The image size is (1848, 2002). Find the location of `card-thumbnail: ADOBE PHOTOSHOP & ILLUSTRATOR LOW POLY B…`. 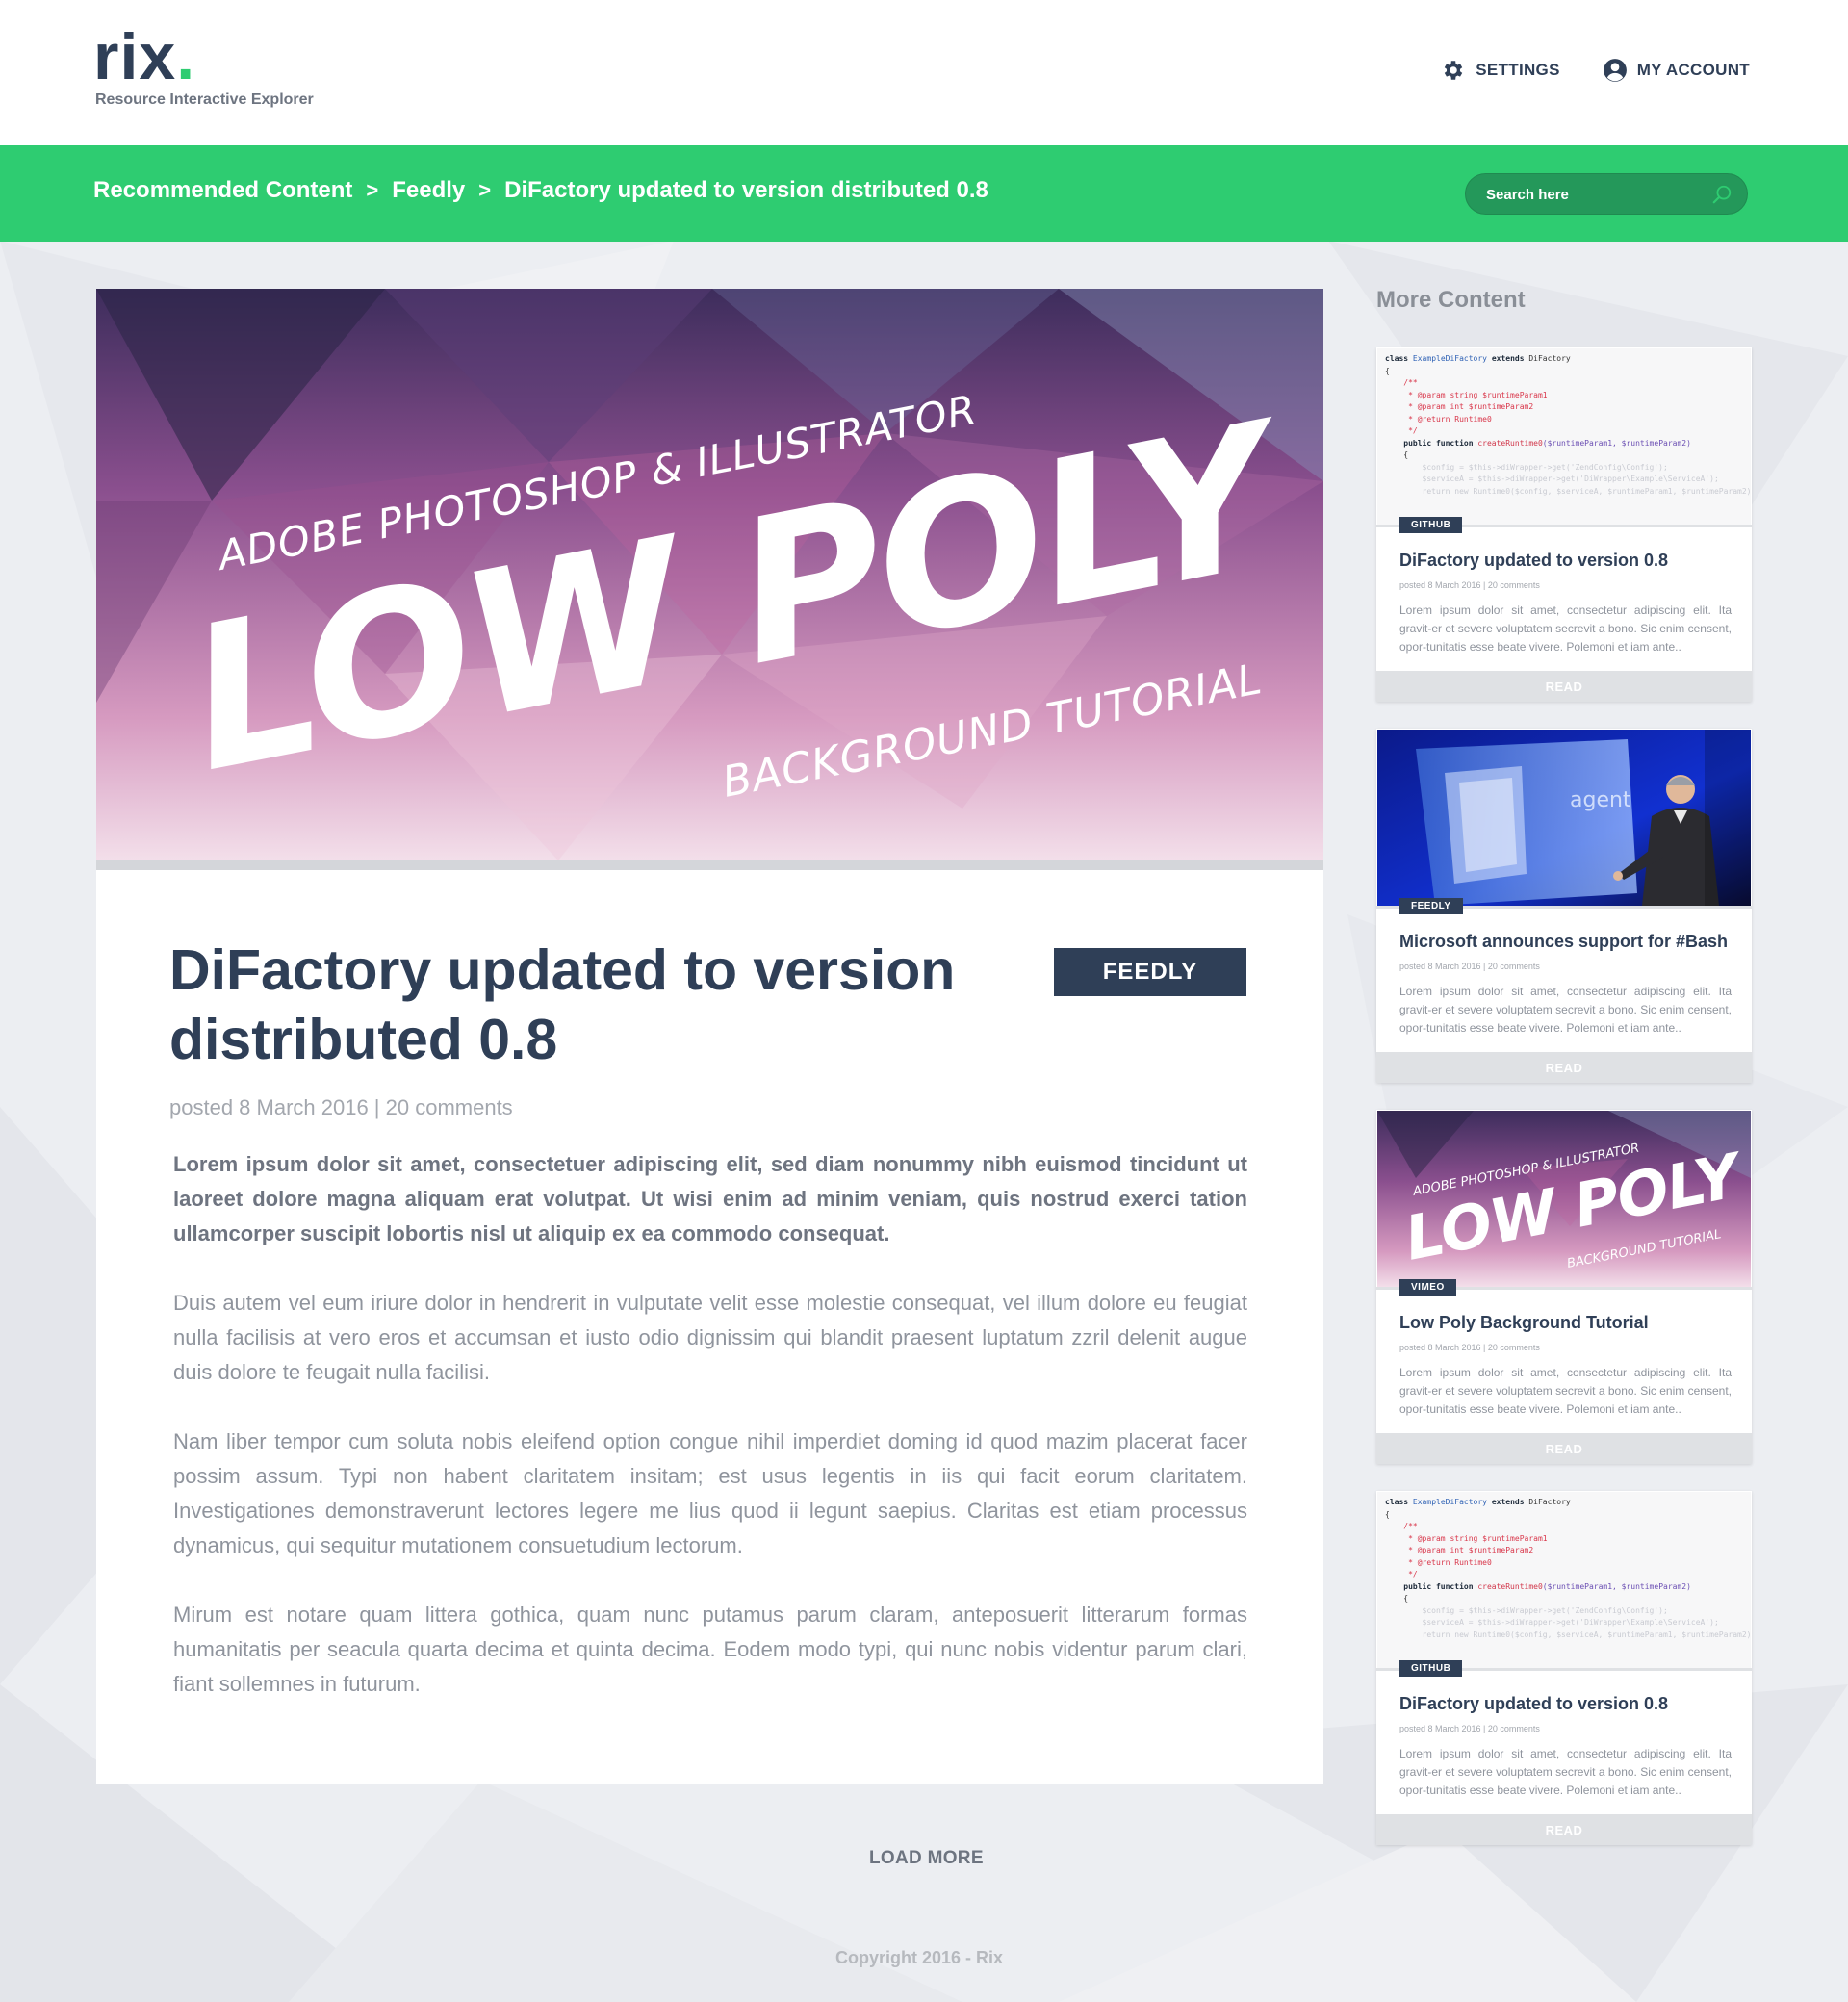

card-thumbnail: ADOBE PHOTOSHOP & ILLUSTRATOR LOW POLY B… is located at coordinates (1564, 1199).